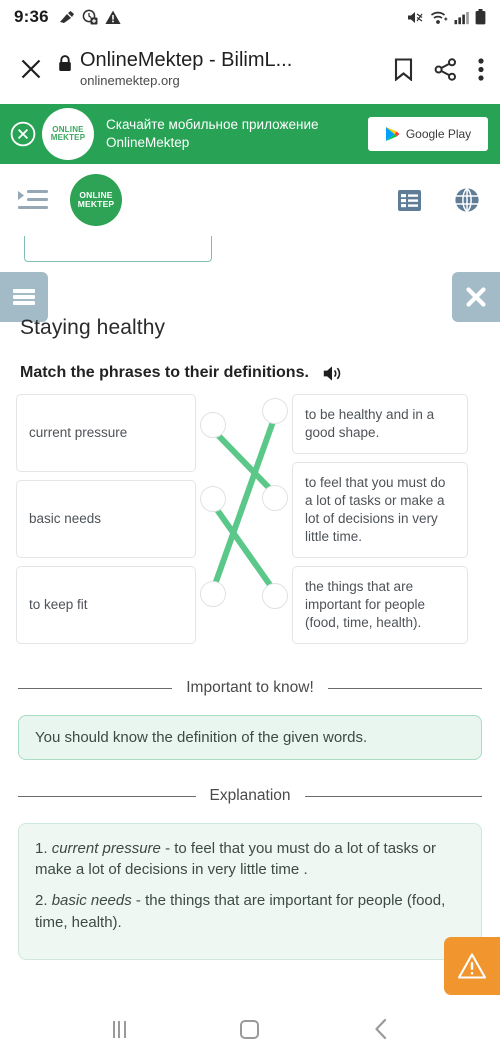 The height and width of the screenshot is (1055, 500). What do you see at coordinates (148, 142) in the screenshot?
I see `promo-text-line2: OnlineMektep` at bounding box center [148, 142].